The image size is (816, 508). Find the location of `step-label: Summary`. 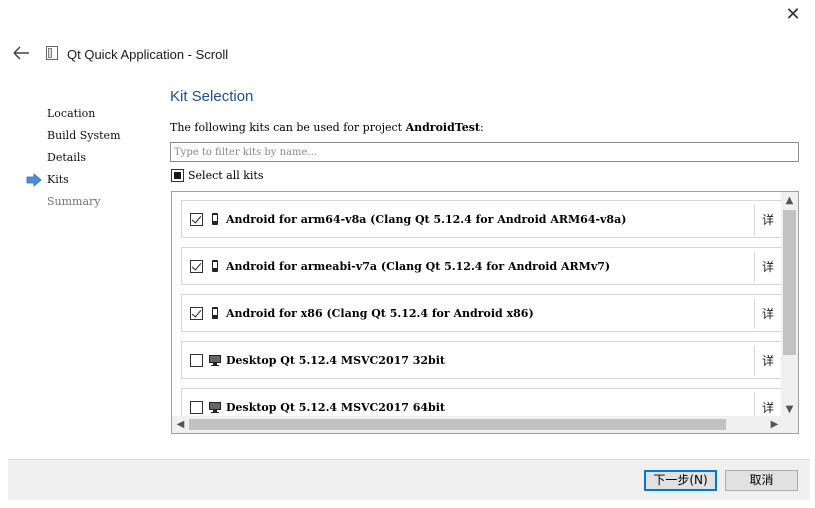

step-label: Summary is located at coordinates (74, 201).